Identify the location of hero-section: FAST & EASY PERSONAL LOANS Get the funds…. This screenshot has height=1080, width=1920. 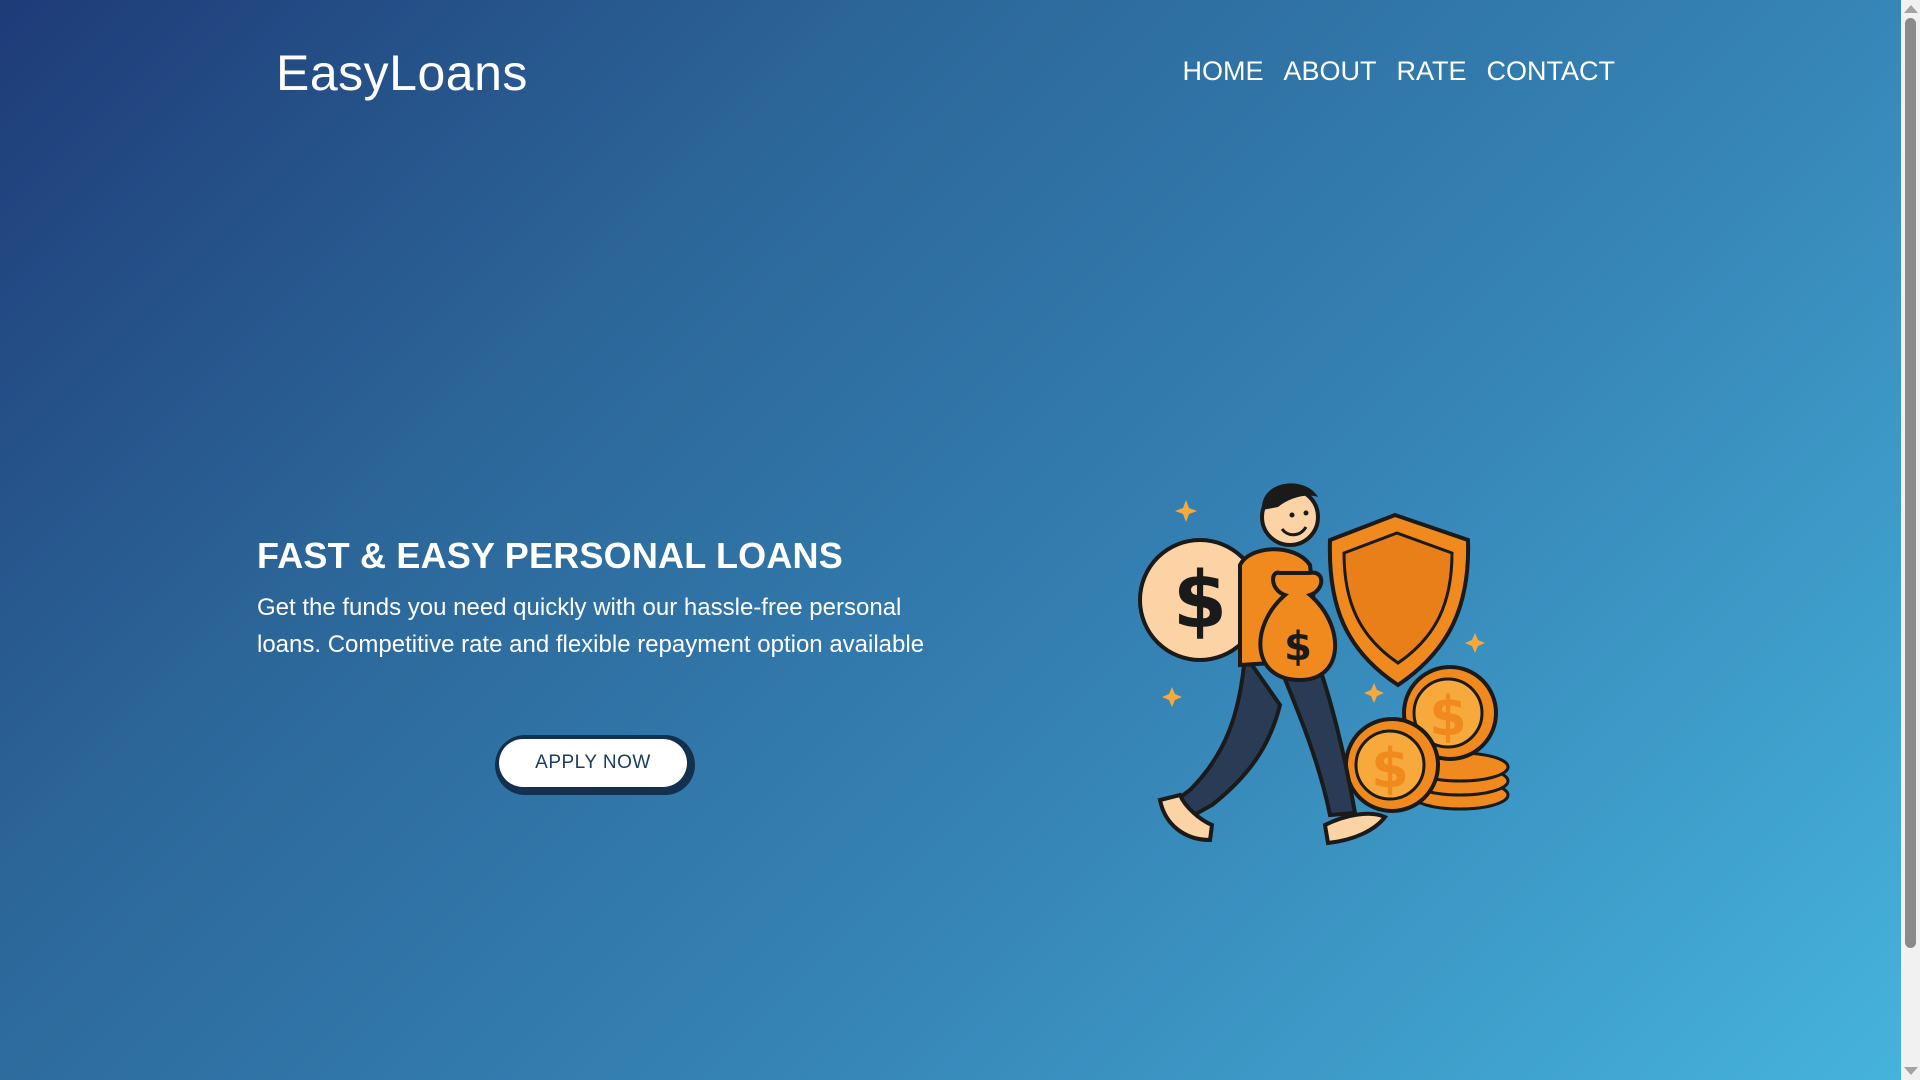
(602, 599).